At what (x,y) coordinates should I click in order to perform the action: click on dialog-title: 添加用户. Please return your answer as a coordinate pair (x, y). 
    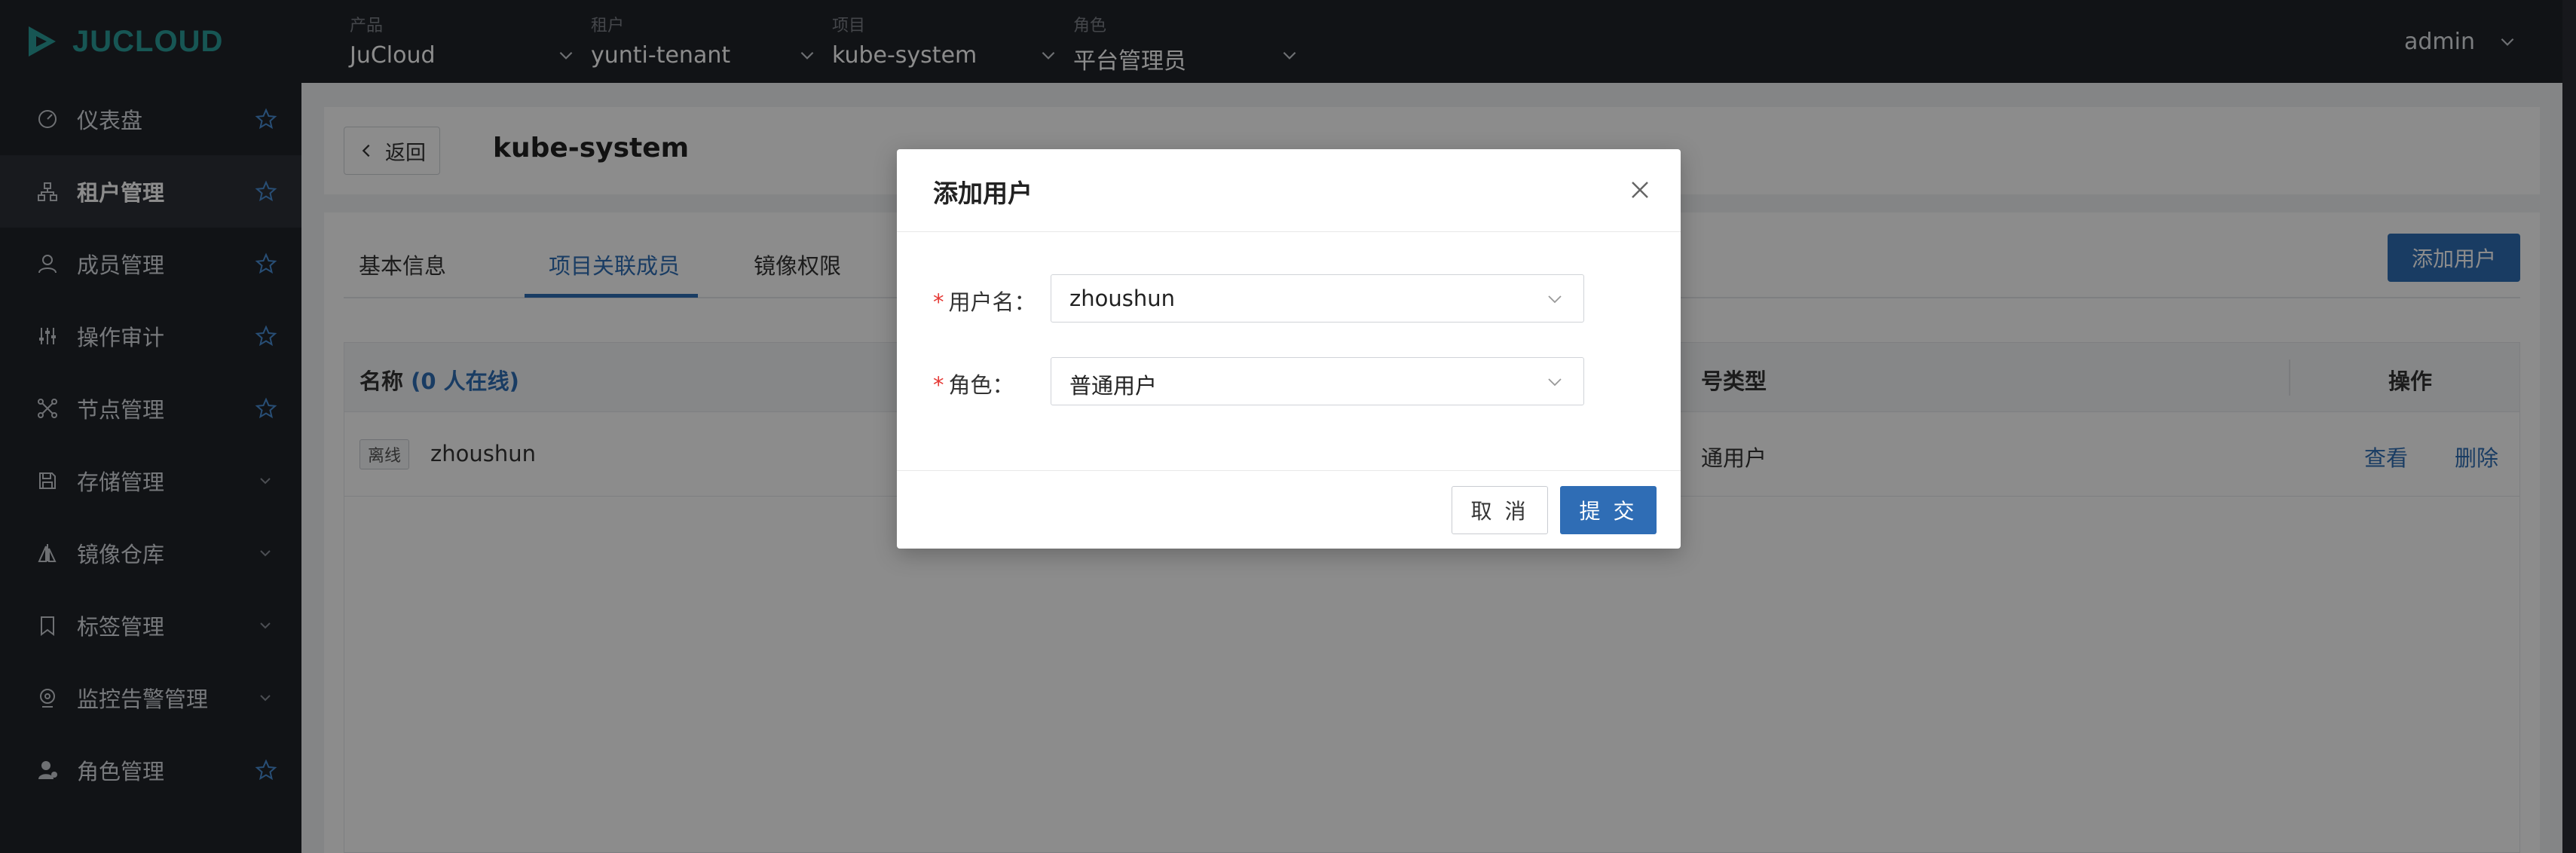
    Looking at the image, I should click on (983, 193).